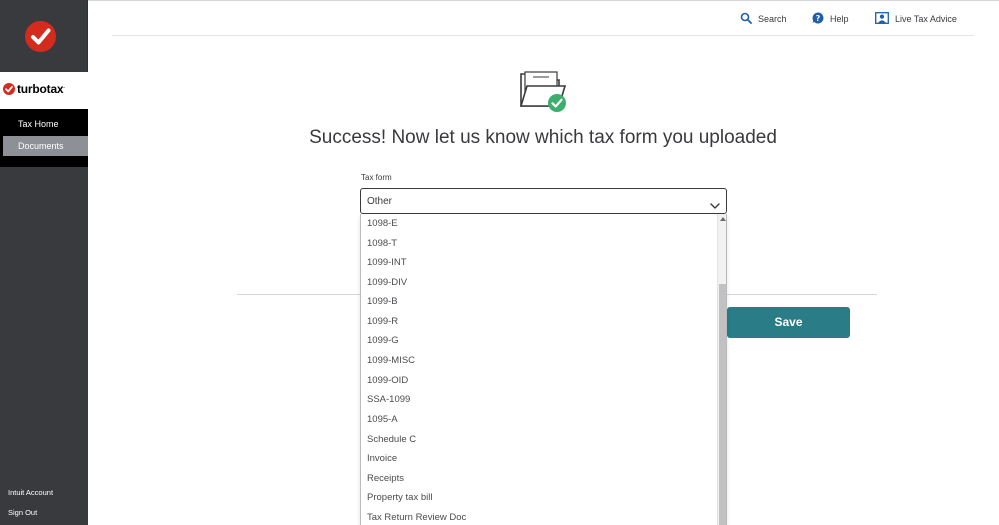  I want to click on option-1099-g: 1099-G, so click(383, 341).